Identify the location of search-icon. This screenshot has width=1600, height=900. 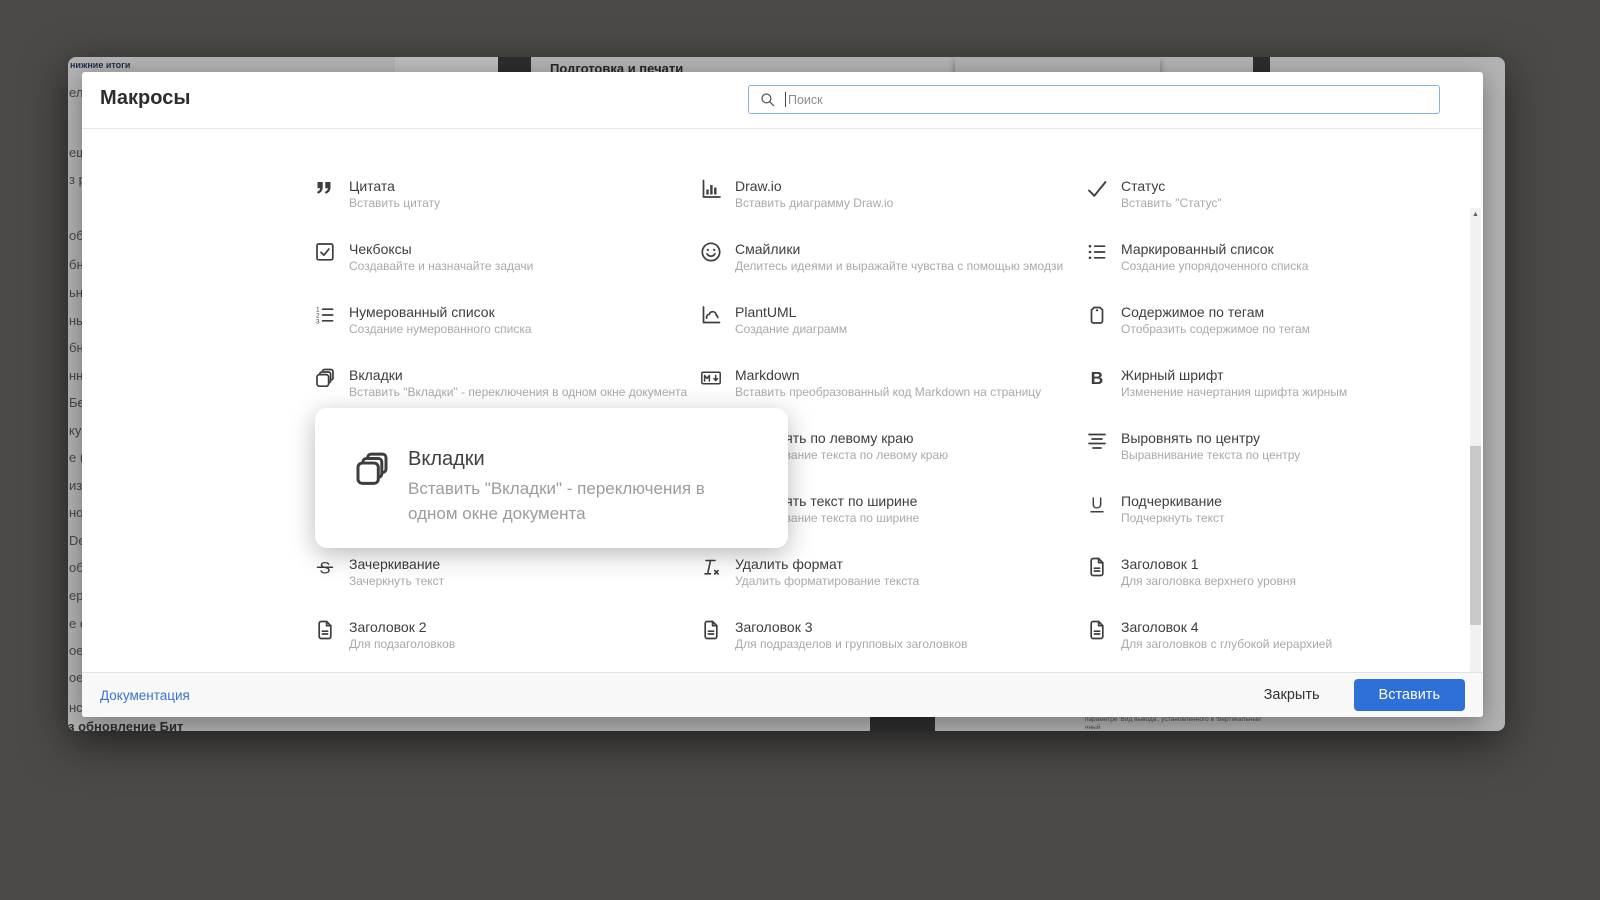
(767, 99).